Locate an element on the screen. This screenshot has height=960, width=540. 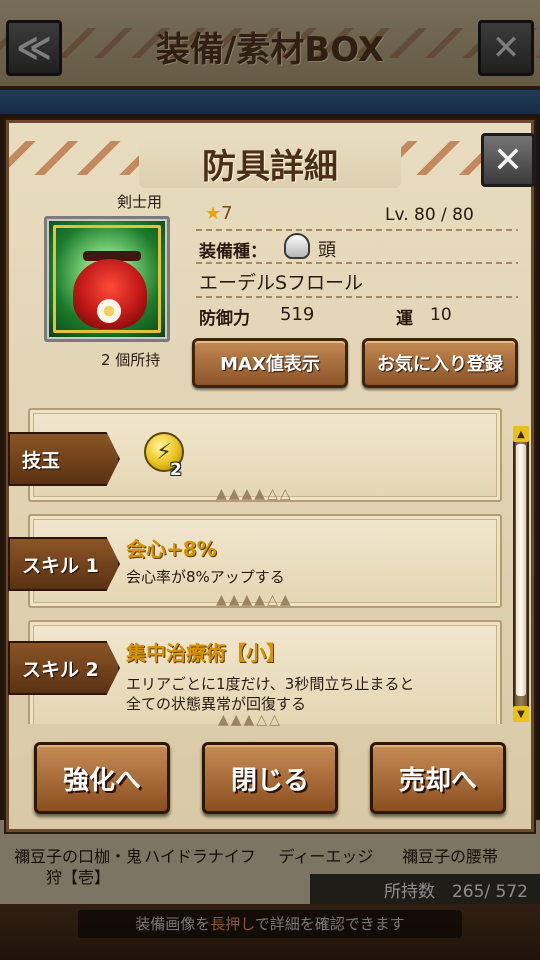
rarity: ★7 is located at coordinates (219, 213).